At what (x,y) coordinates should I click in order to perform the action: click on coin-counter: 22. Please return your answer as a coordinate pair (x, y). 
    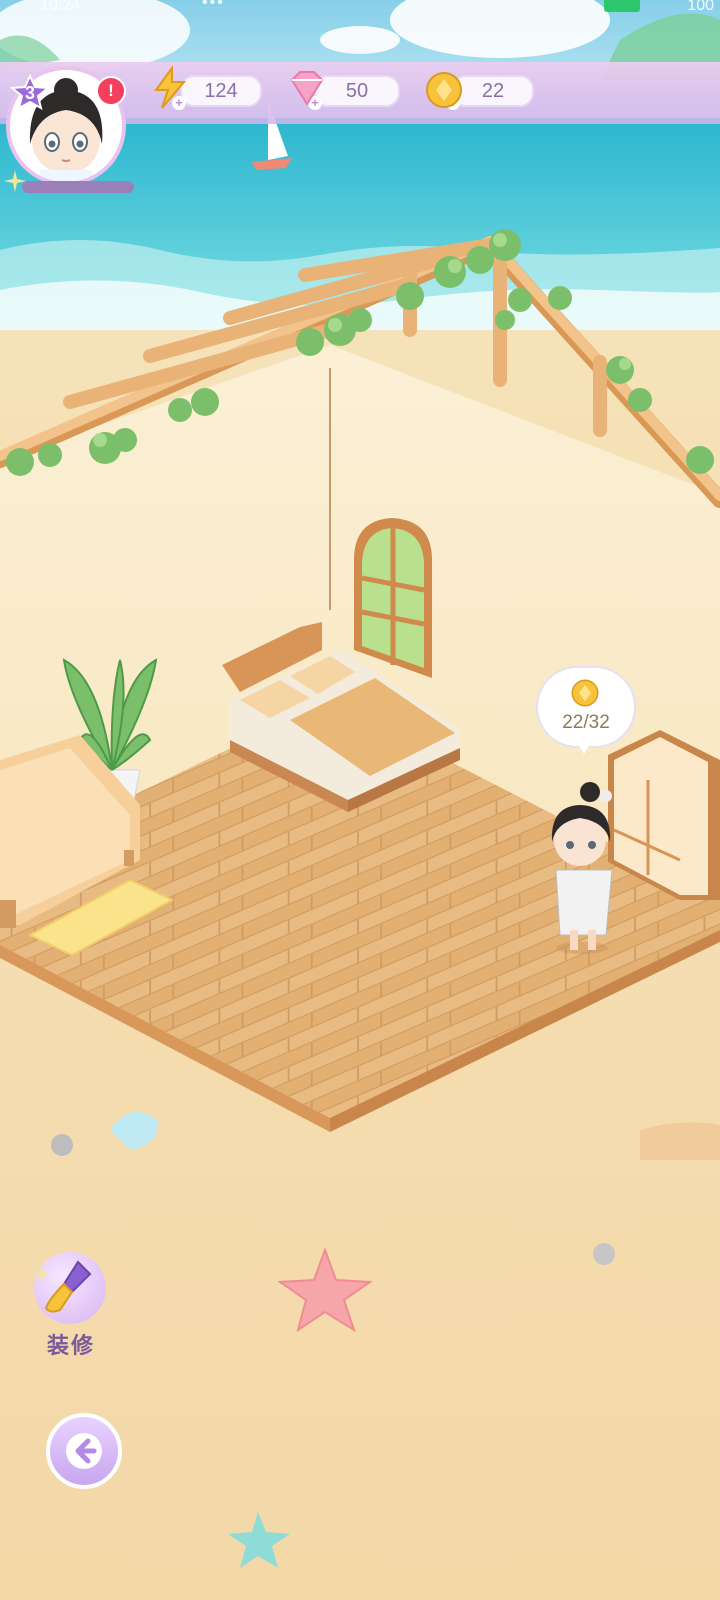
    Looking at the image, I should click on (493, 91).